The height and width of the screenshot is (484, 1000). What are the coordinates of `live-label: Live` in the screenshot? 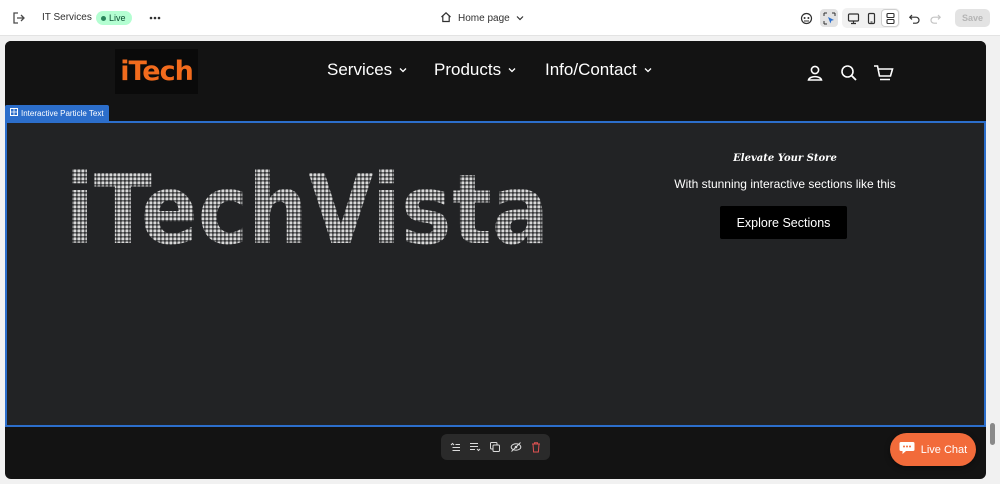 It's located at (117, 18).